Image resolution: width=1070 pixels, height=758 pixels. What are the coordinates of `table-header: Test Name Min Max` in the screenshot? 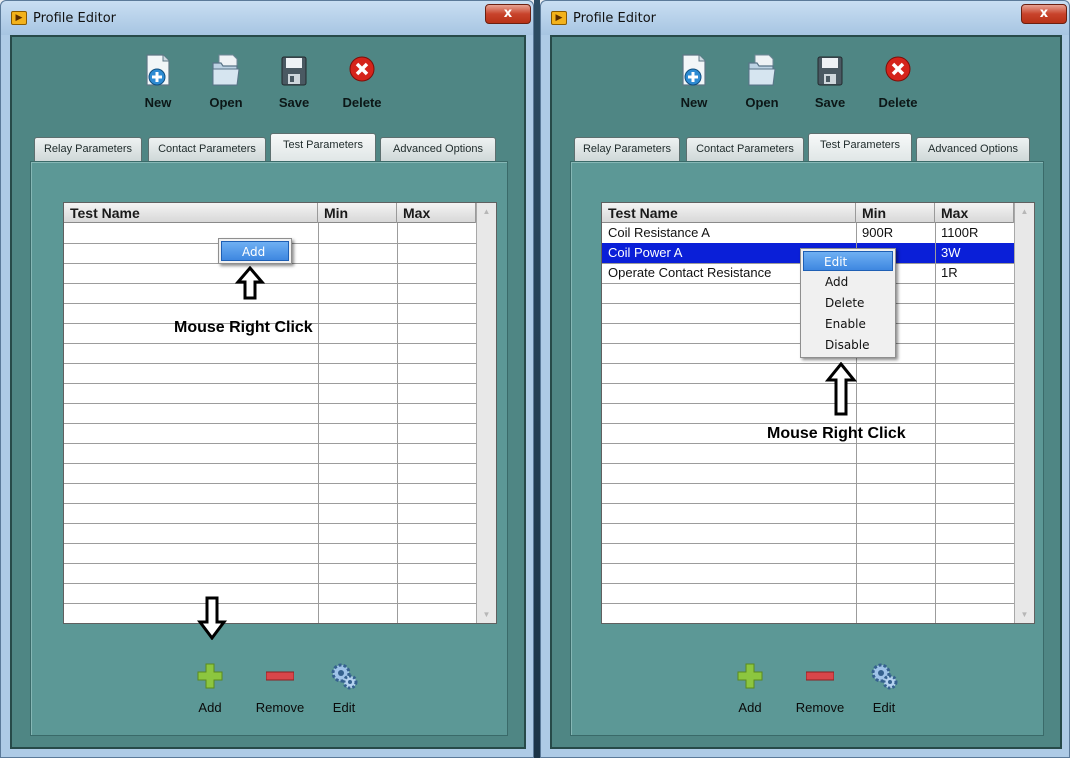 It's located at (818, 213).